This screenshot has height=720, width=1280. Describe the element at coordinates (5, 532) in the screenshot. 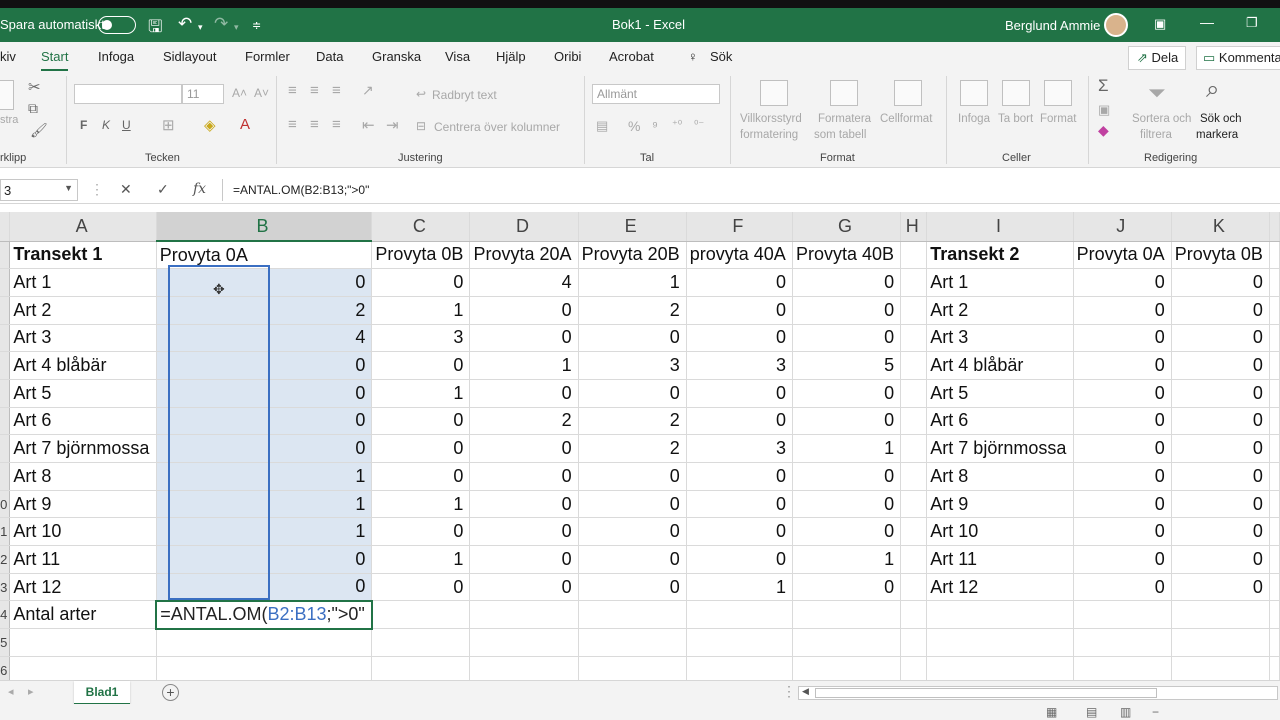

I see `row-number: 1` at that location.